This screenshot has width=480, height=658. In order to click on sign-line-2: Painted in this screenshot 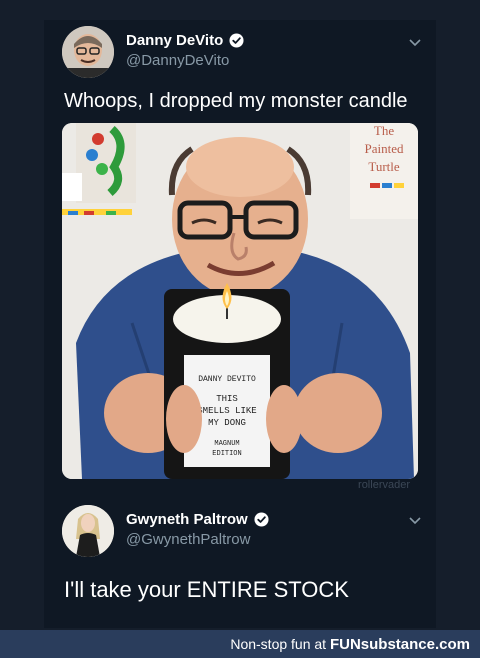, I will do `click(384, 148)`.